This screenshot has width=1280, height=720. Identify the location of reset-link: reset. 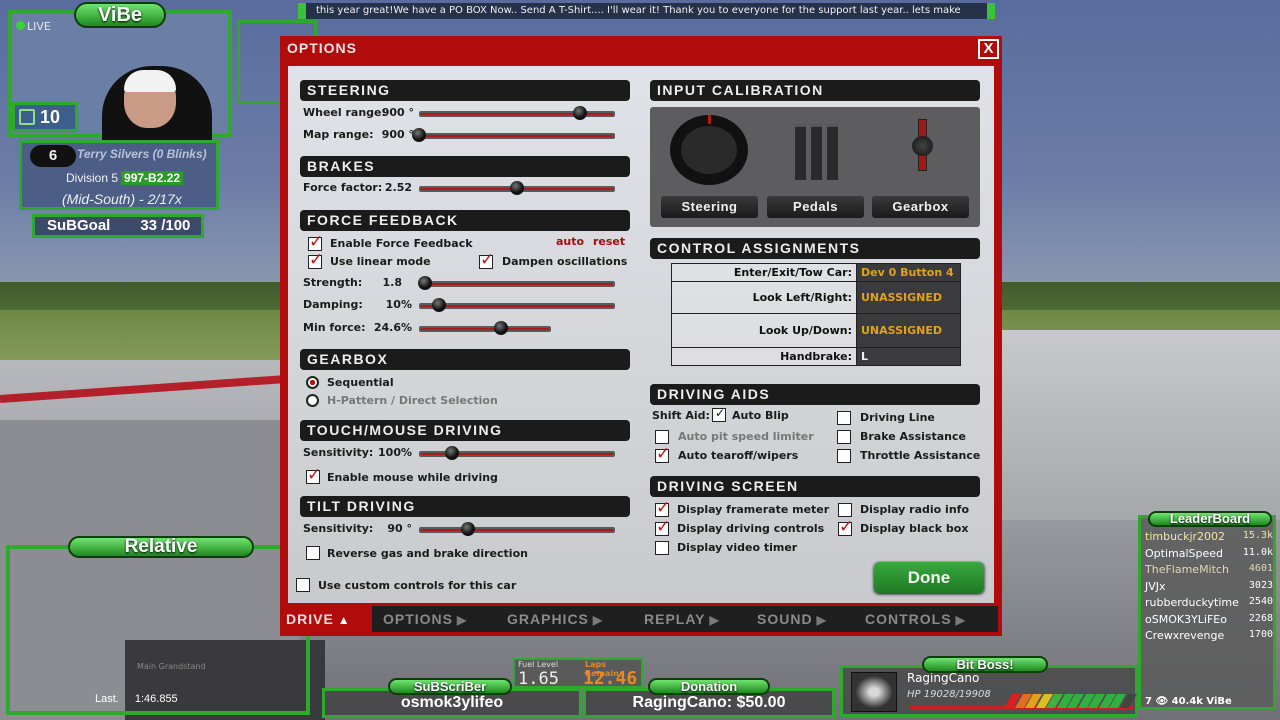
(609, 241).